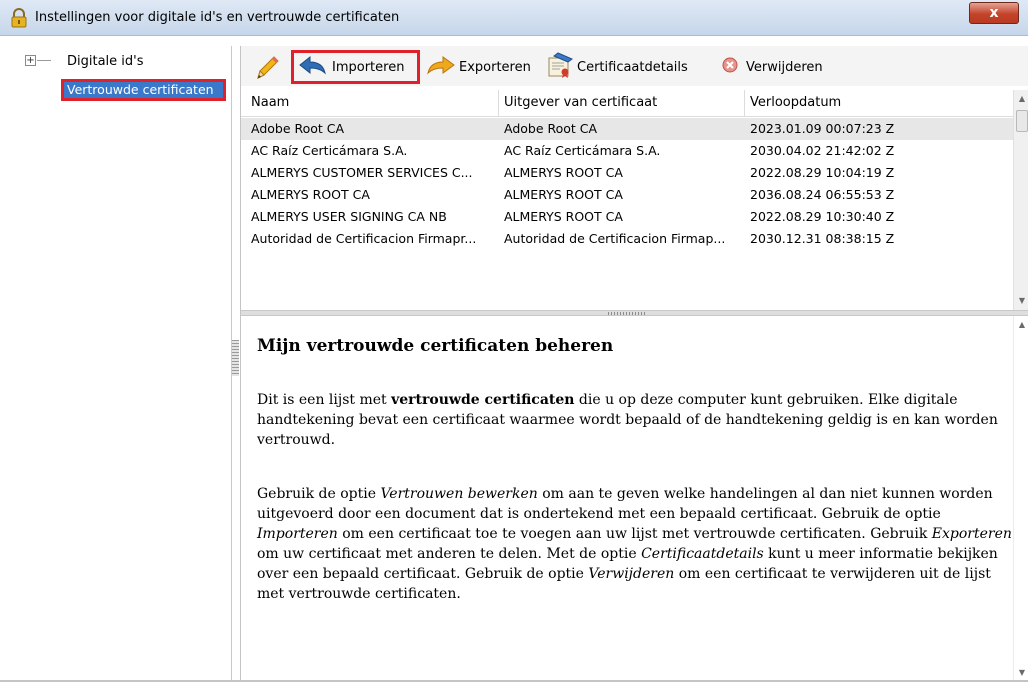 This screenshot has width=1028, height=682. Describe the element at coordinates (627, 313) in the screenshot. I see `splitter-grip` at that location.